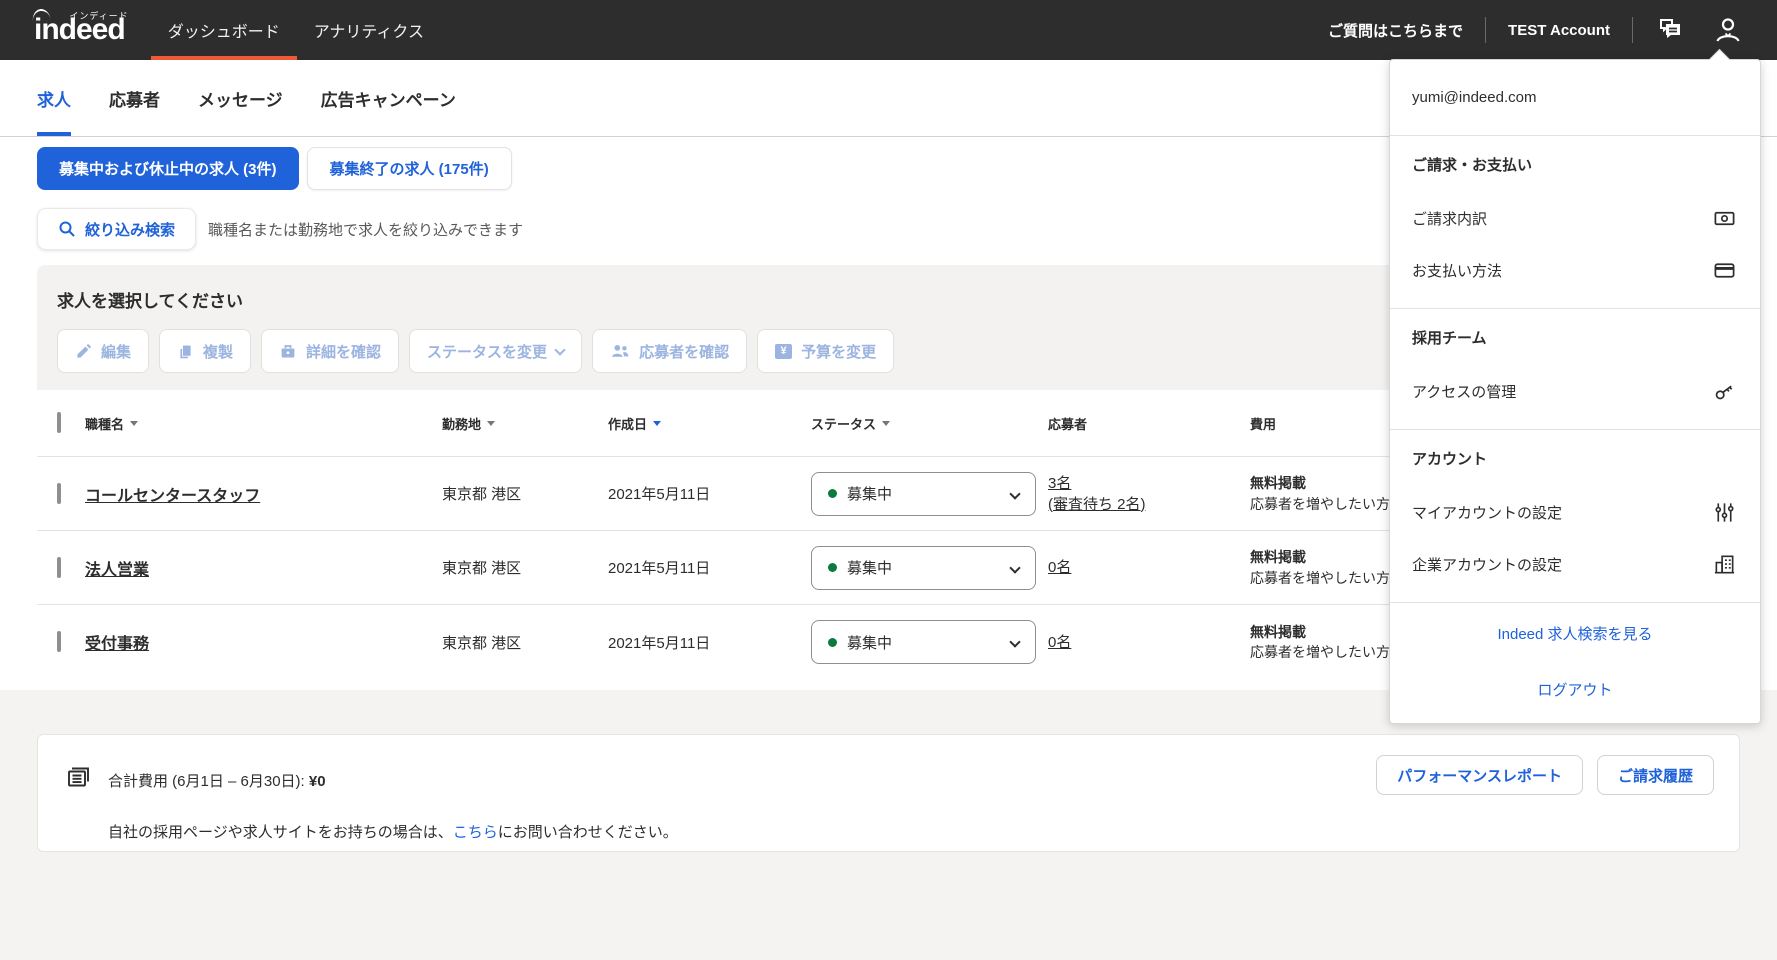 The height and width of the screenshot is (960, 1777). I want to click on refine-search-row: 絞り込み検索 職種名または勤務地で求人を絞り込みできます, so click(280, 229).